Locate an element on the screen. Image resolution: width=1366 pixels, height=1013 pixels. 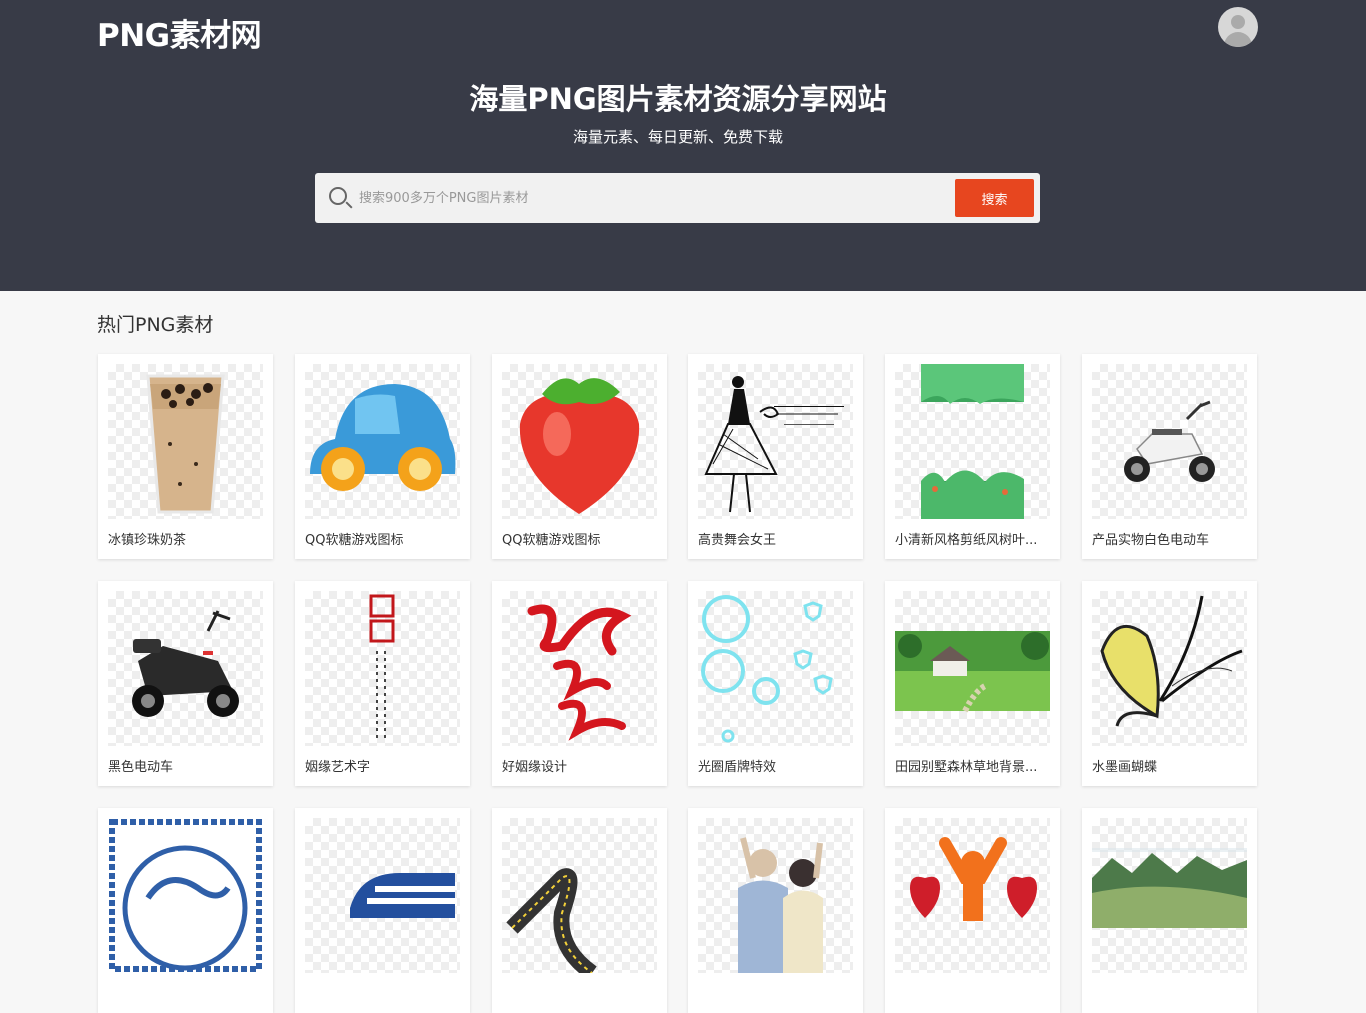
bubble-tea-icon is located at coordinates (185, 441).